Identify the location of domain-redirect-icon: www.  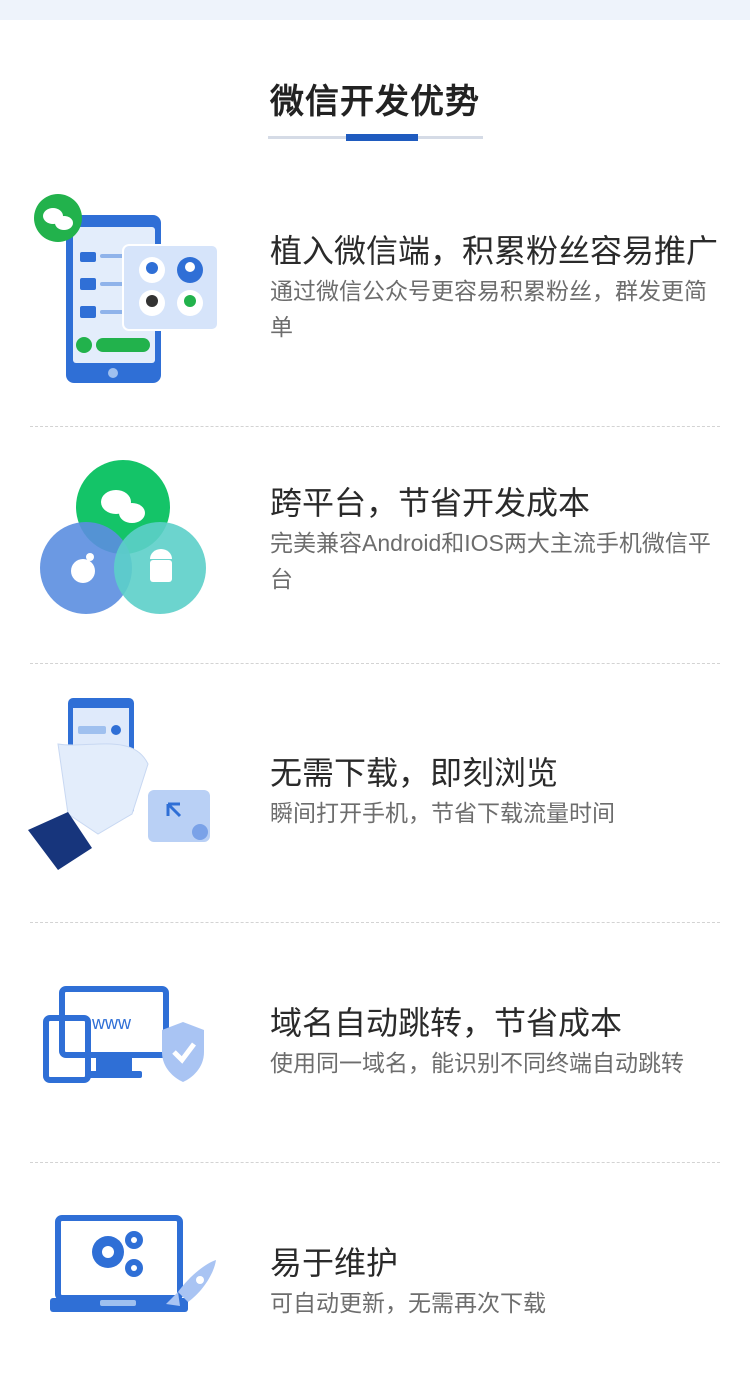
(123, 1034).